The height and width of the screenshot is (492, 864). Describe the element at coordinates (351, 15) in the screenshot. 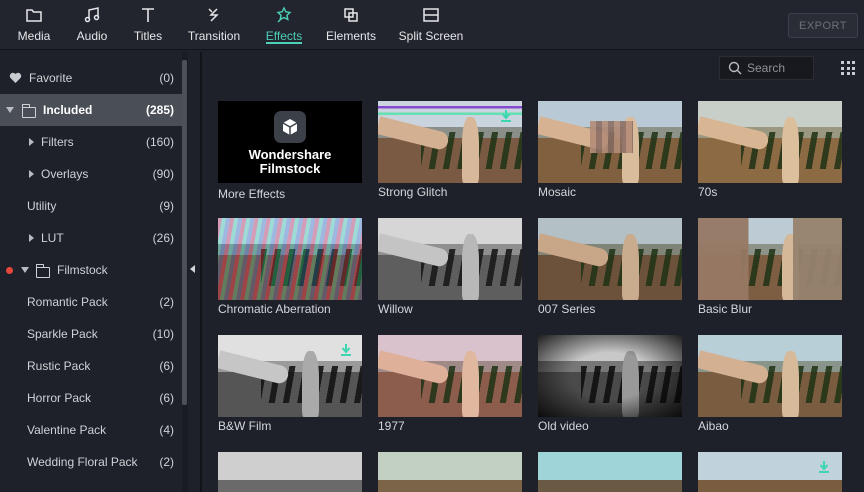

I see `elements-icon` at that location.